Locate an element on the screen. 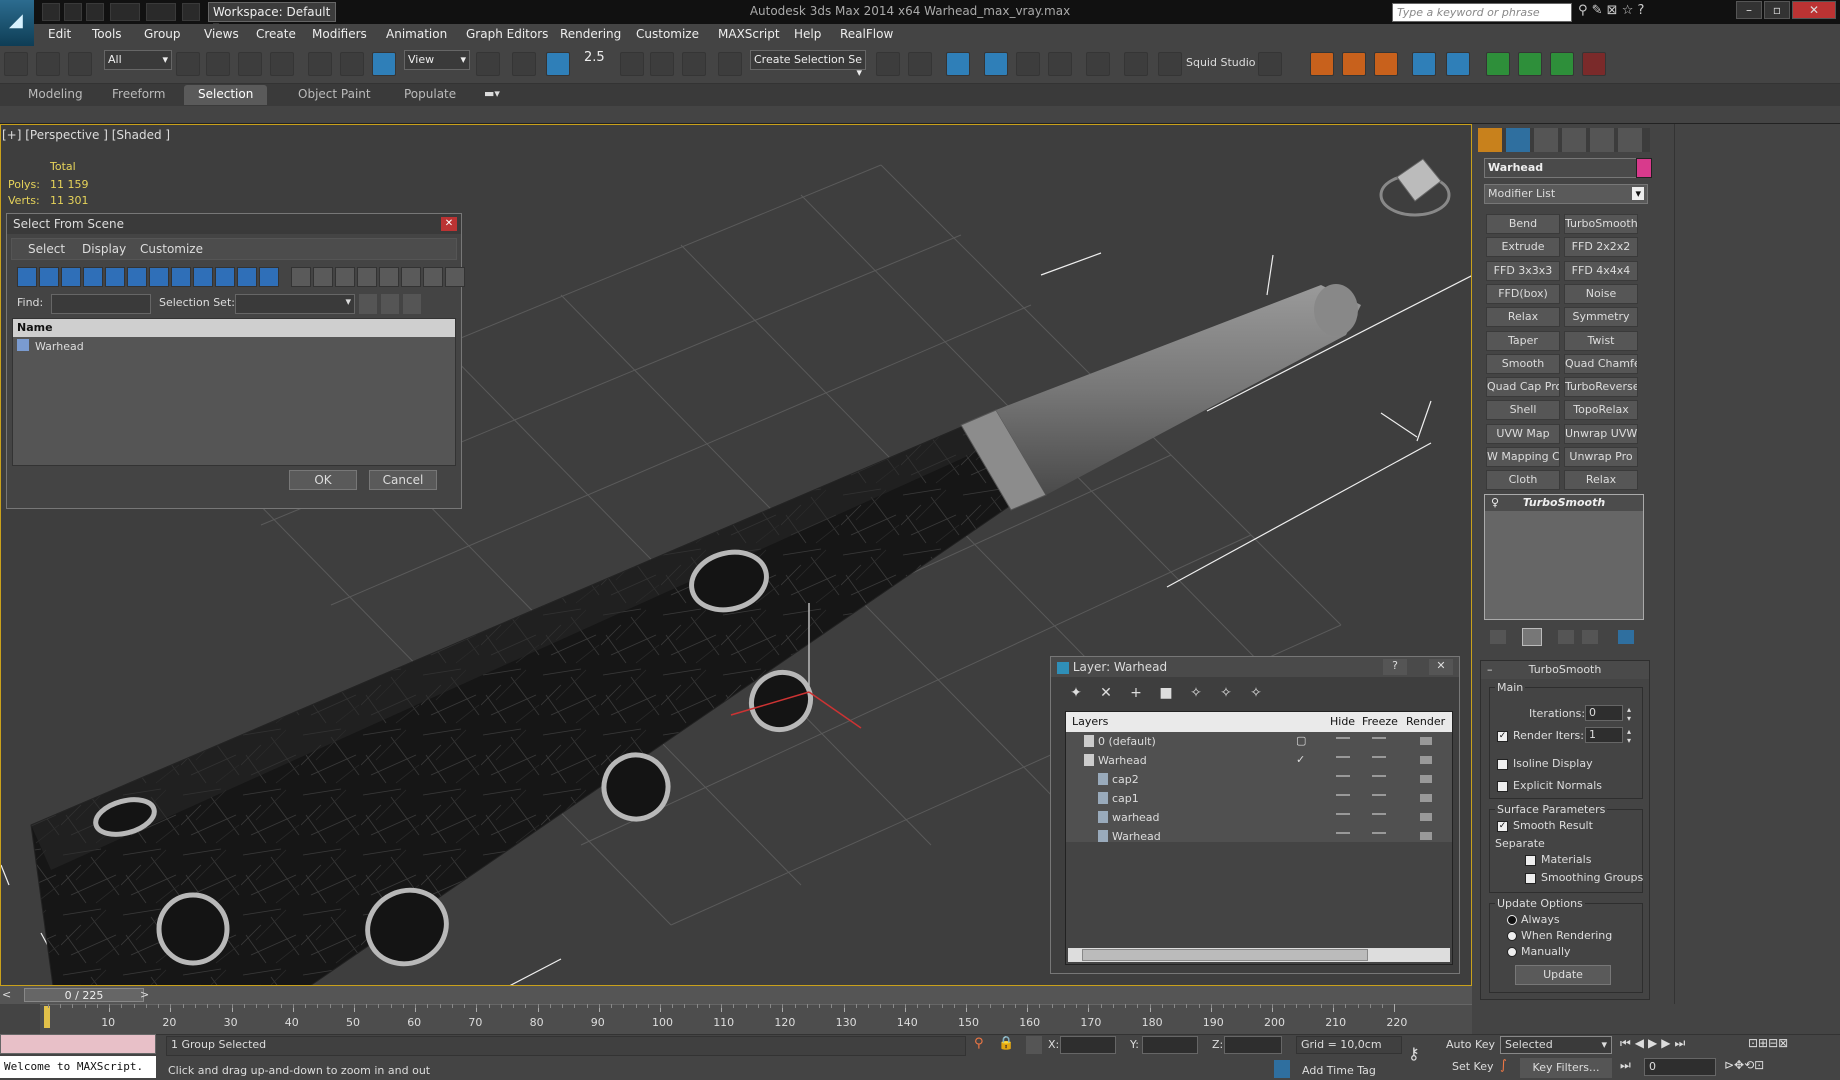 The image size is (1840, 1080). new-layer-icon: ✦ is located at coordinates (1076, 694).